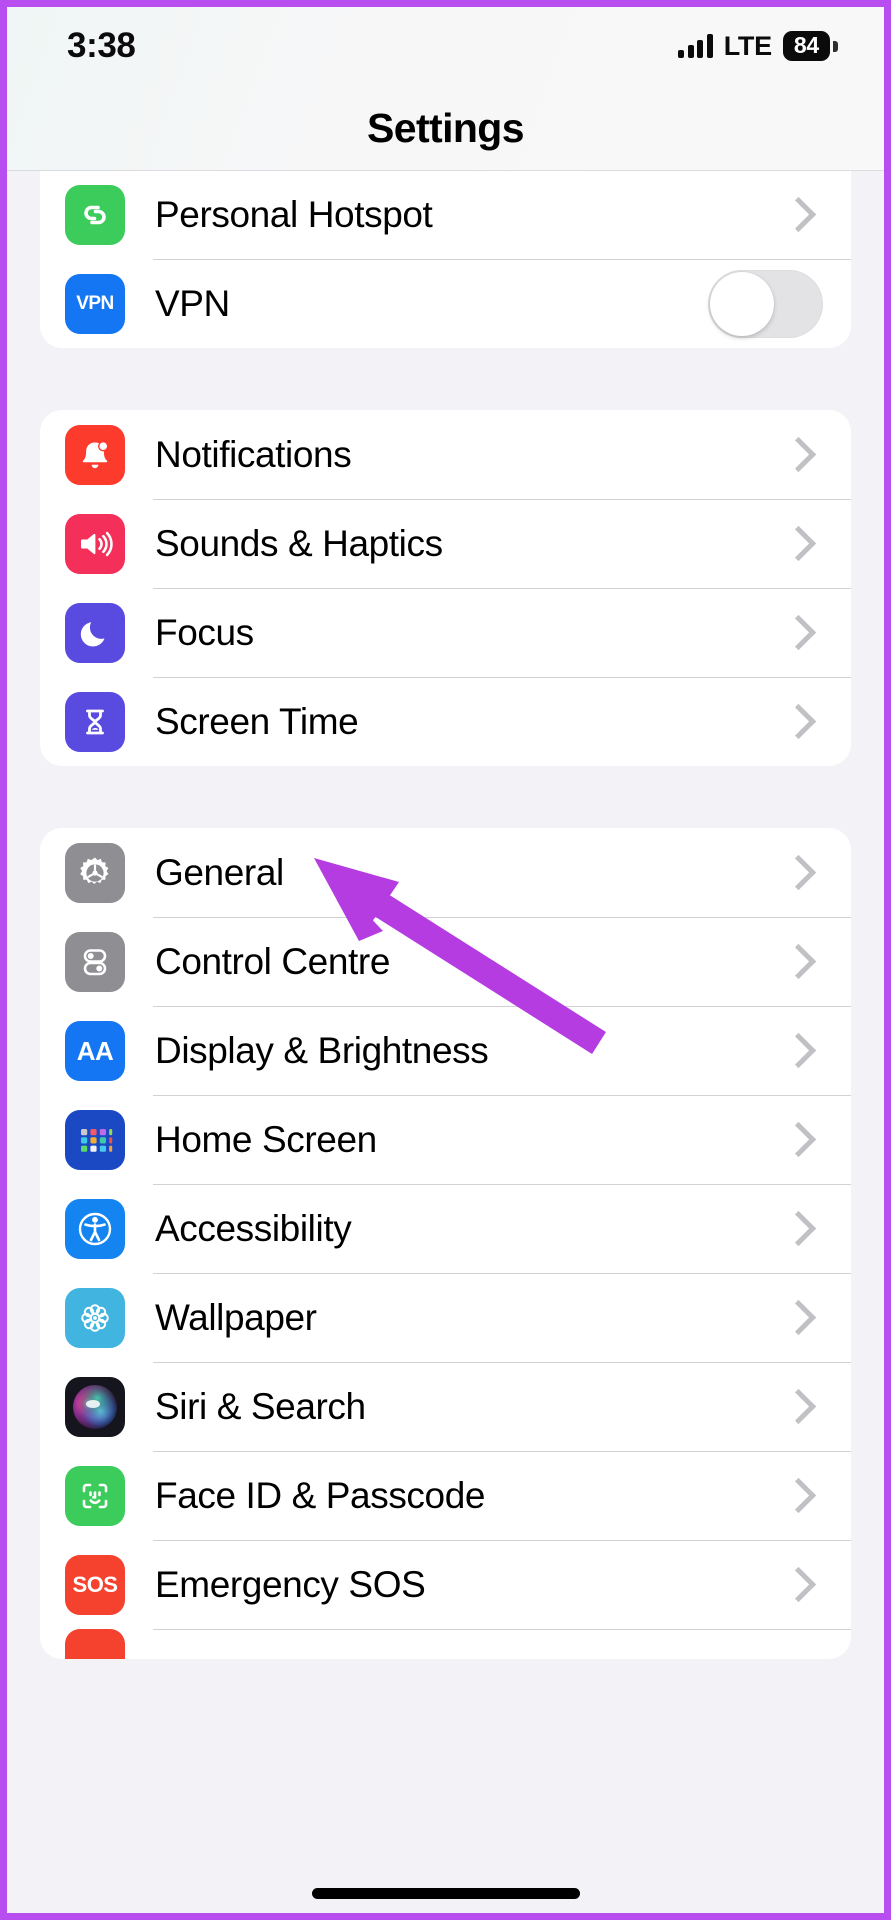 The height and width of the screenshot is (1920, 891). I want to click on sidebar-item-label: Sounds & Haptics, so click(299, 543).